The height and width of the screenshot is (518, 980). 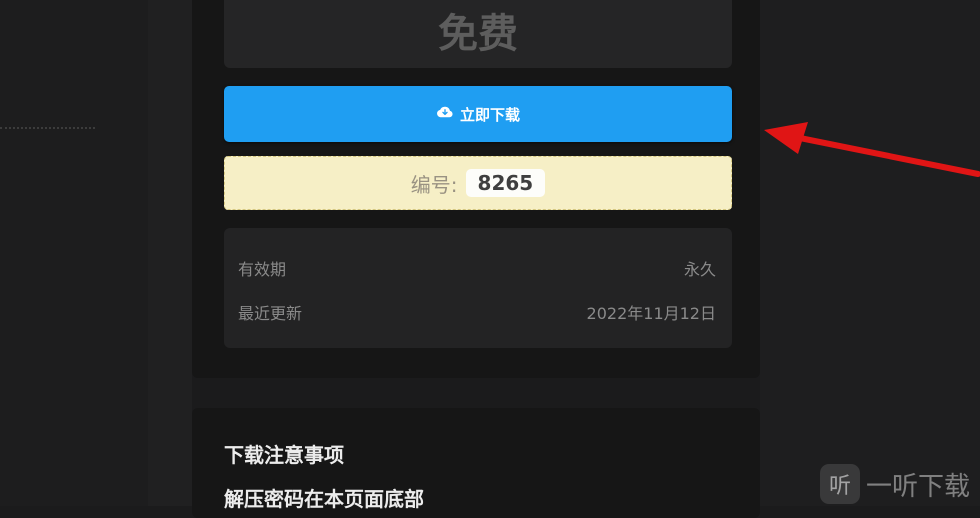 I want to click on resource-code-box: 编号: 8265, so click(x=478, y=183).